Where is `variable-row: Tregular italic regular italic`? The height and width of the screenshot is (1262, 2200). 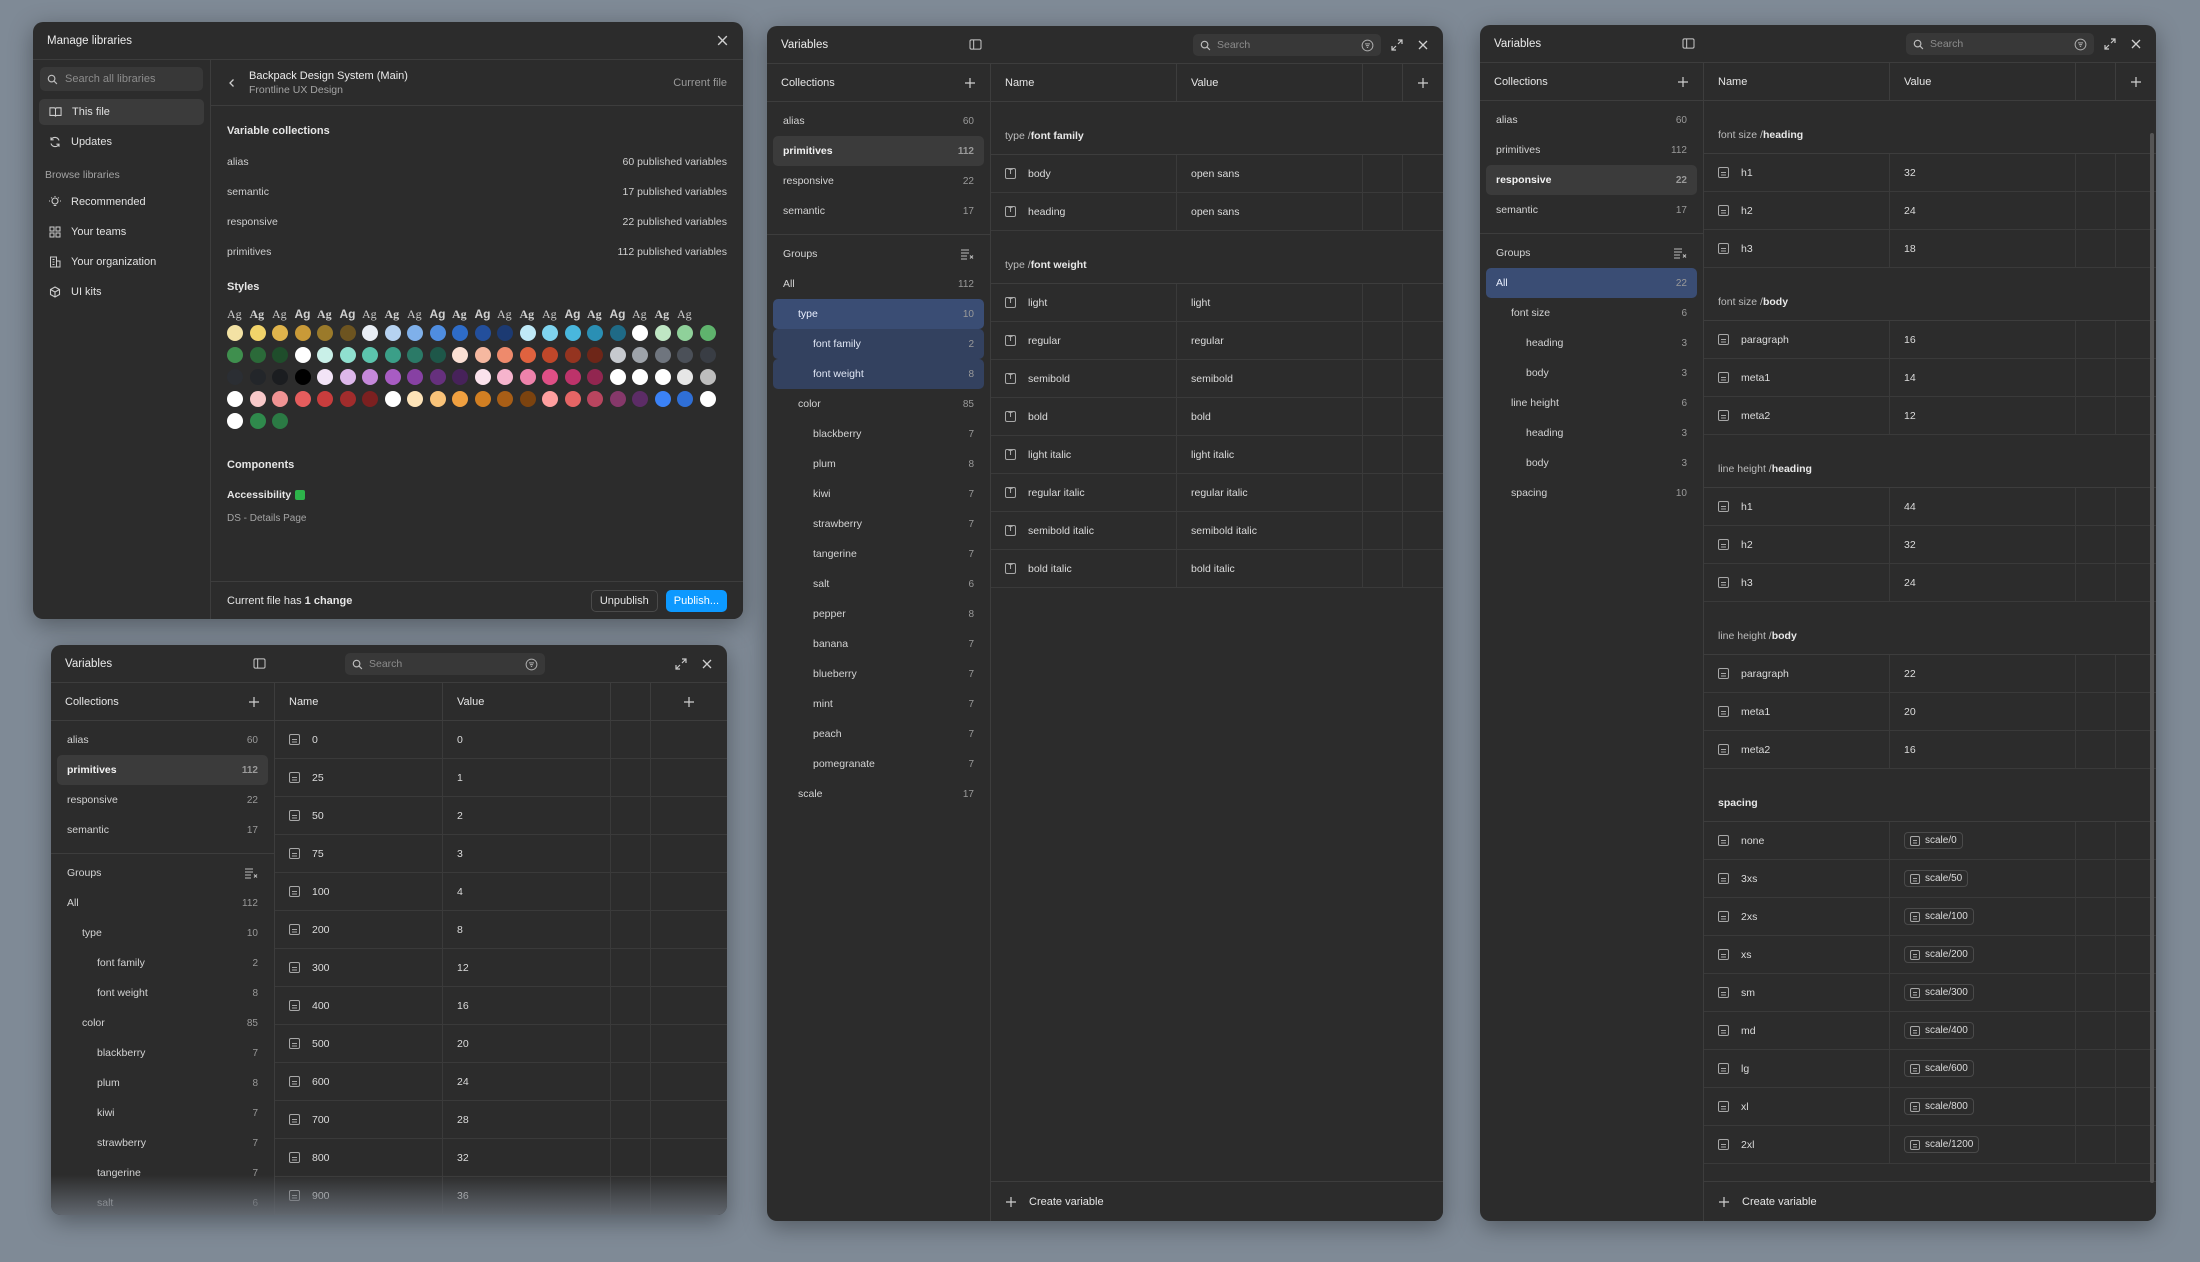 variable-row: Tregular italic regular italic is located at coordinates (1217, 493).